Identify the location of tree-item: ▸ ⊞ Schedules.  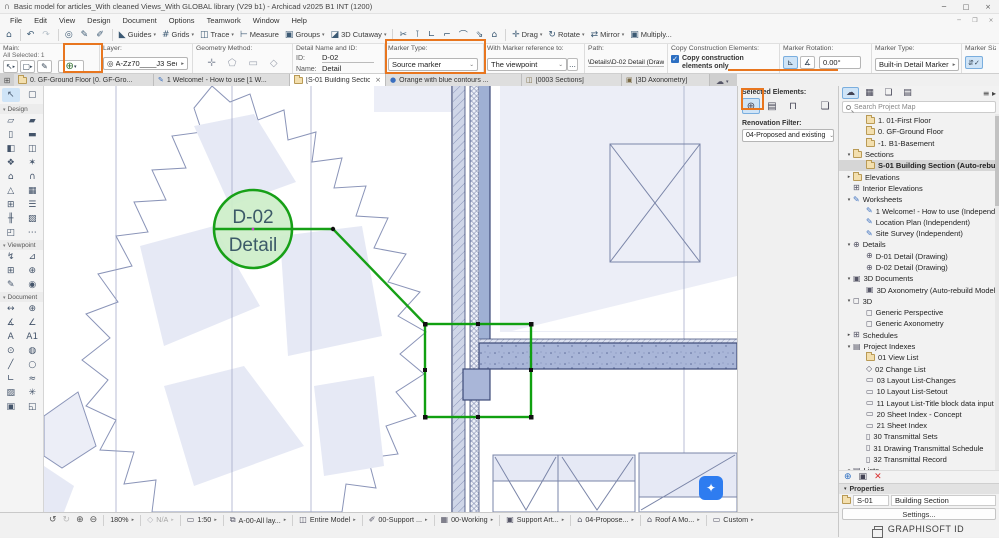
(919, 335).